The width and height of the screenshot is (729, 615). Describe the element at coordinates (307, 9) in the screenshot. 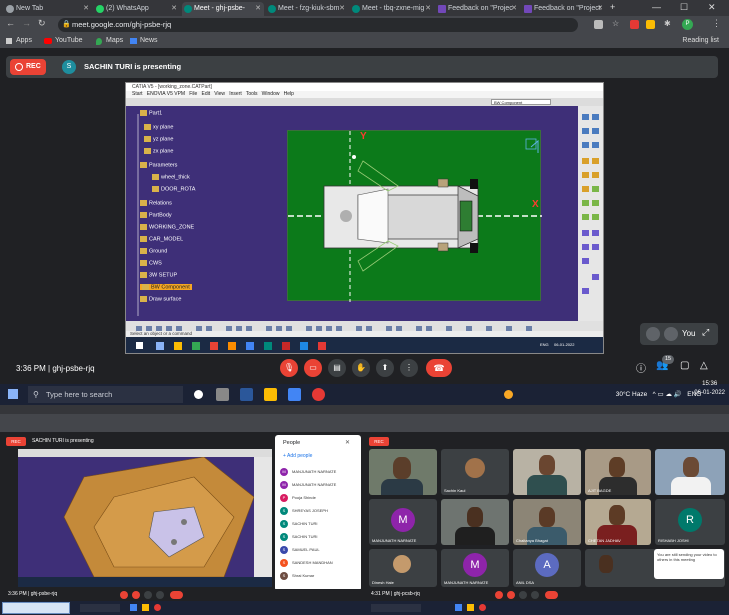

I see `tab-meet-2: Meet - fzg-kiuk-sbm ✕` at that location.